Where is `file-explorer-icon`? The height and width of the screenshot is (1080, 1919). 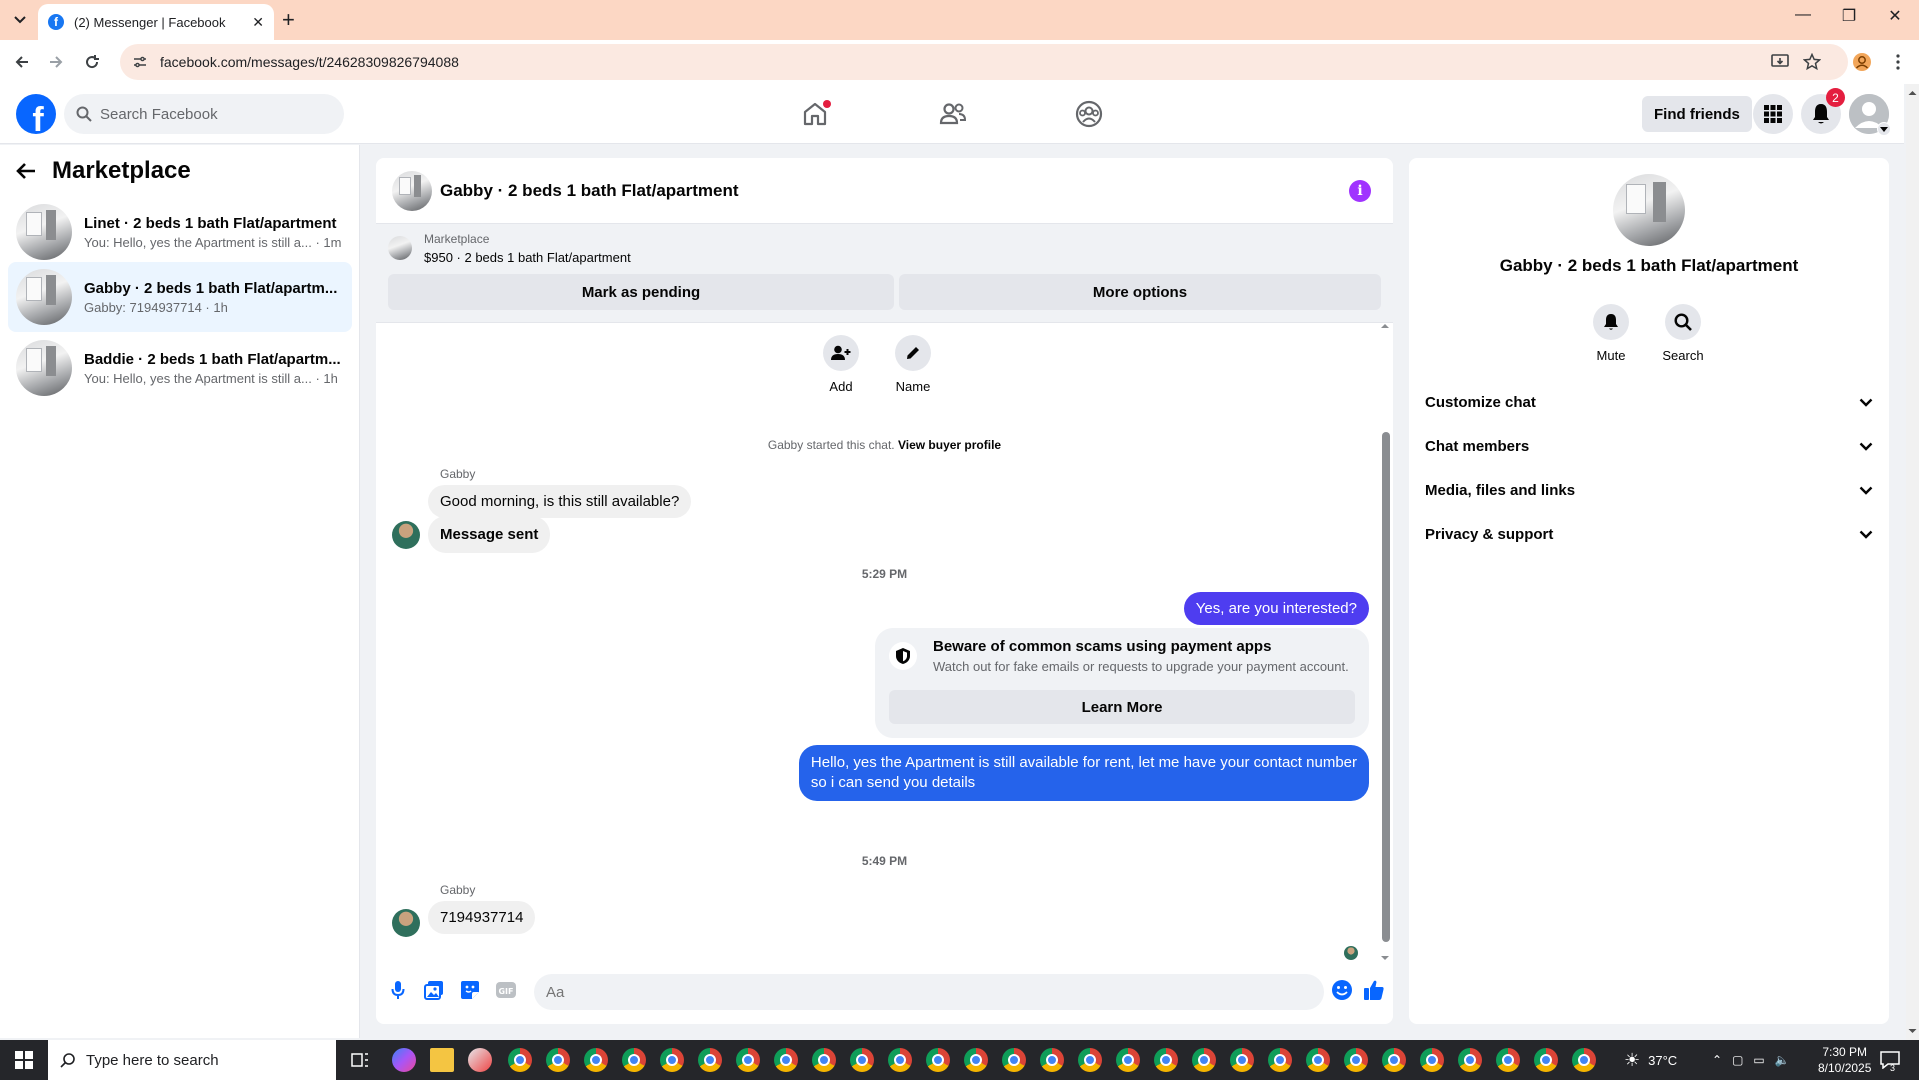 file-explorer-icon is located at coordinates (442, 1060).